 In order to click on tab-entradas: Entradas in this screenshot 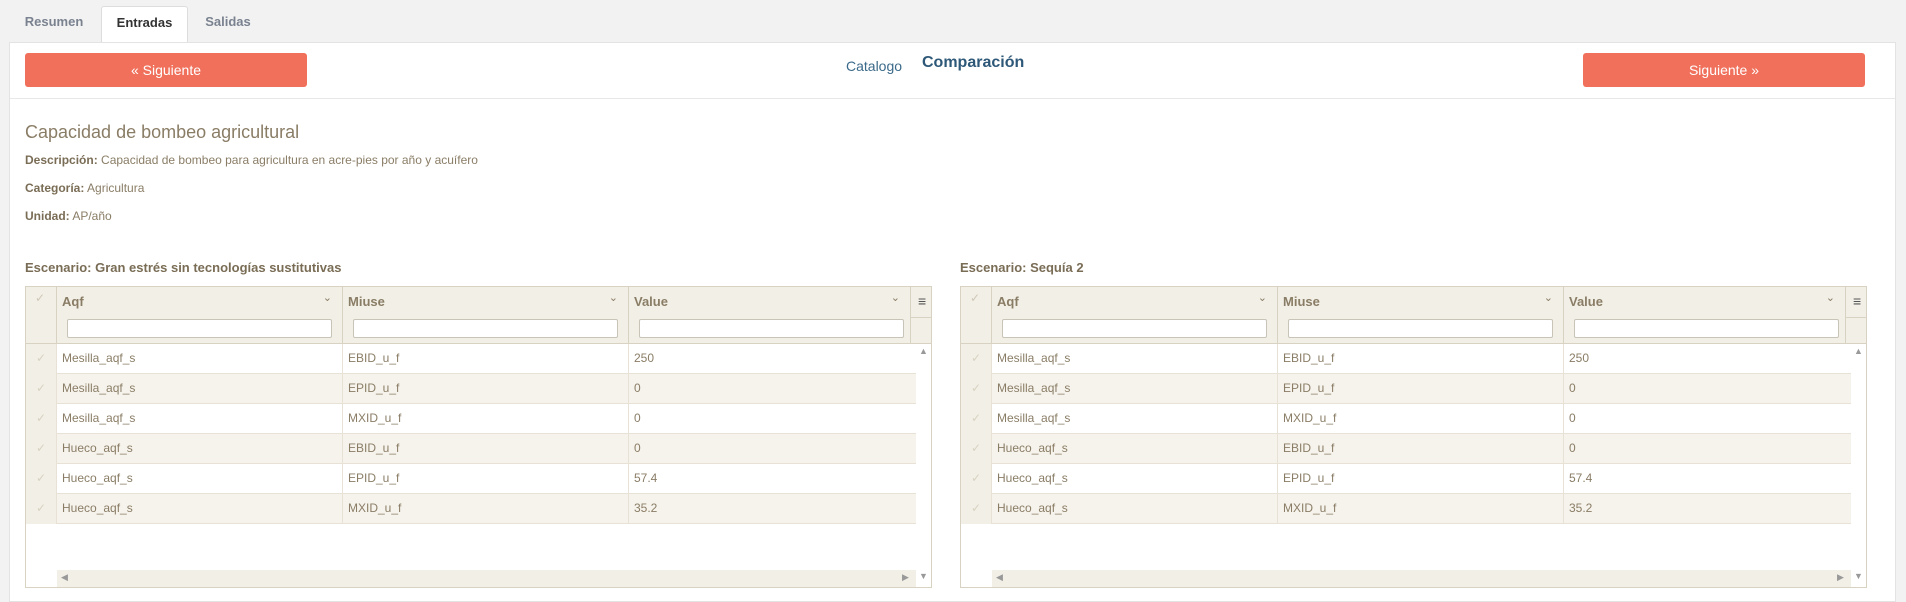, I will do `click(144, 25)`.